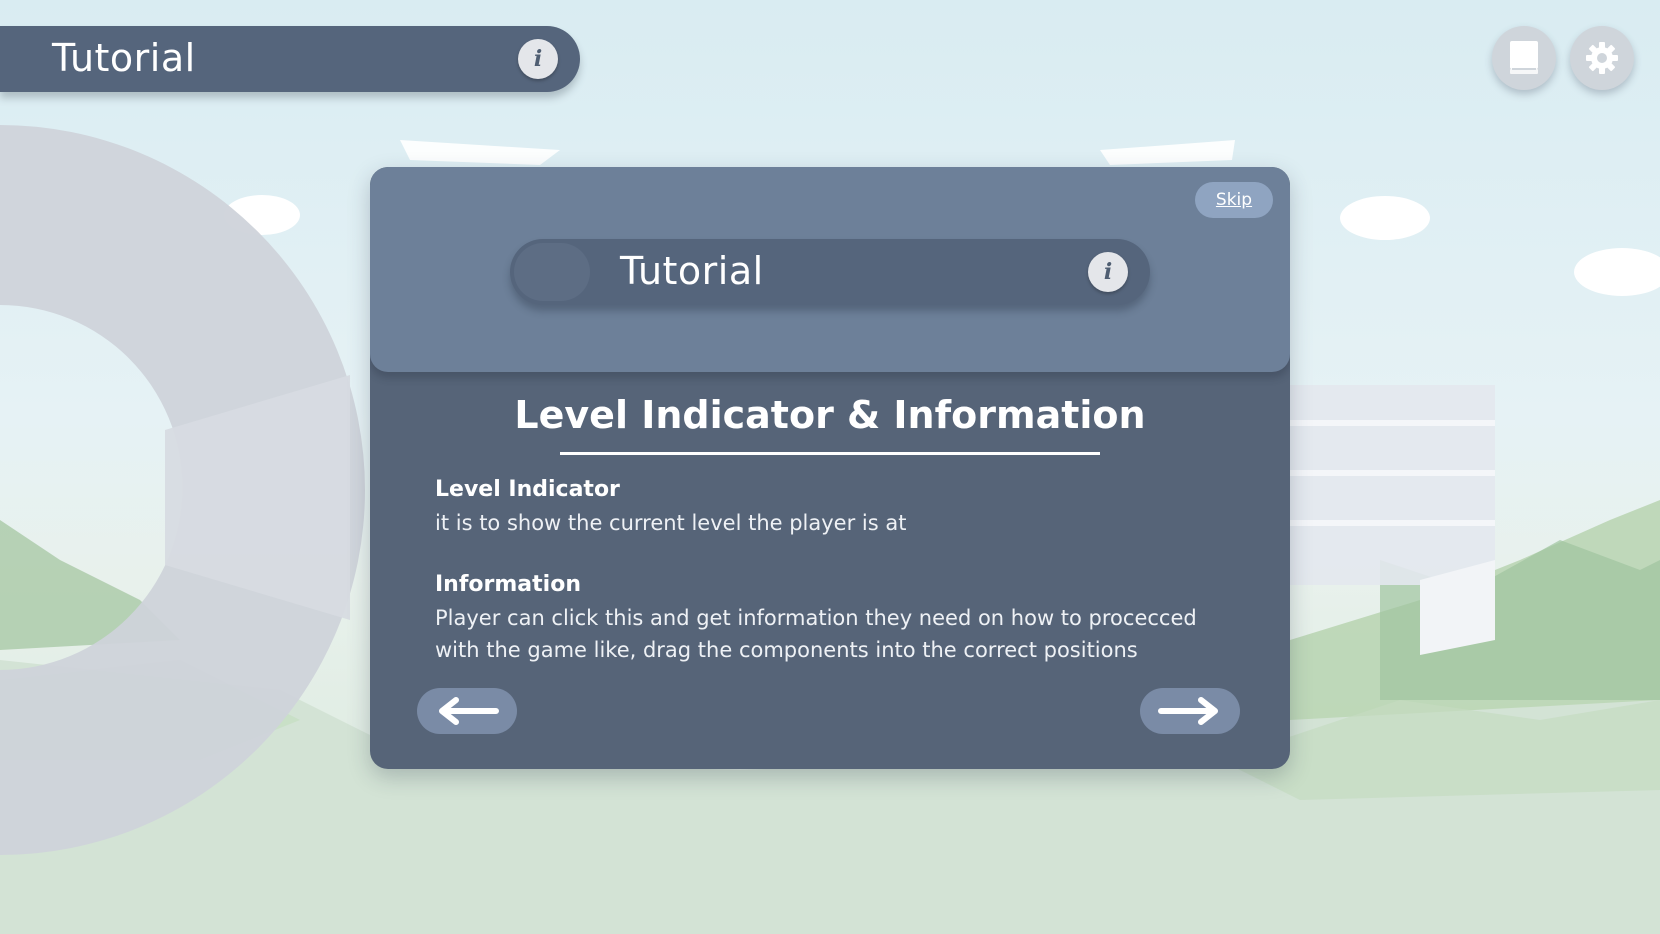 The width and height of the screenshot is (1660, 934). I want to click on section-title-level-indicator: Level Indicator, so click(527, 489).